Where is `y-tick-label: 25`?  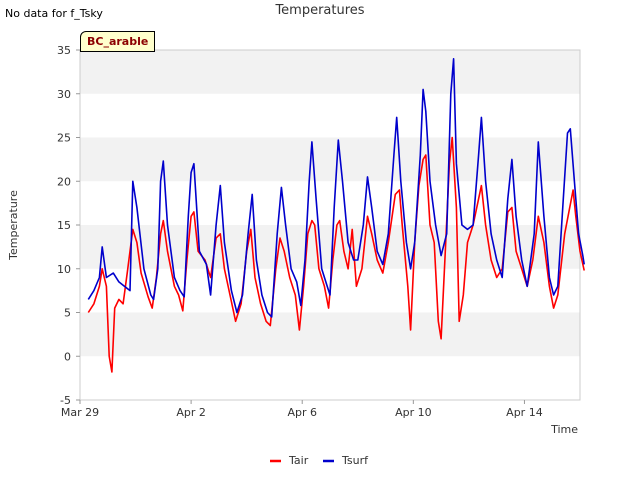 y-tick-label: 25 is located at coordinates (64, 138).